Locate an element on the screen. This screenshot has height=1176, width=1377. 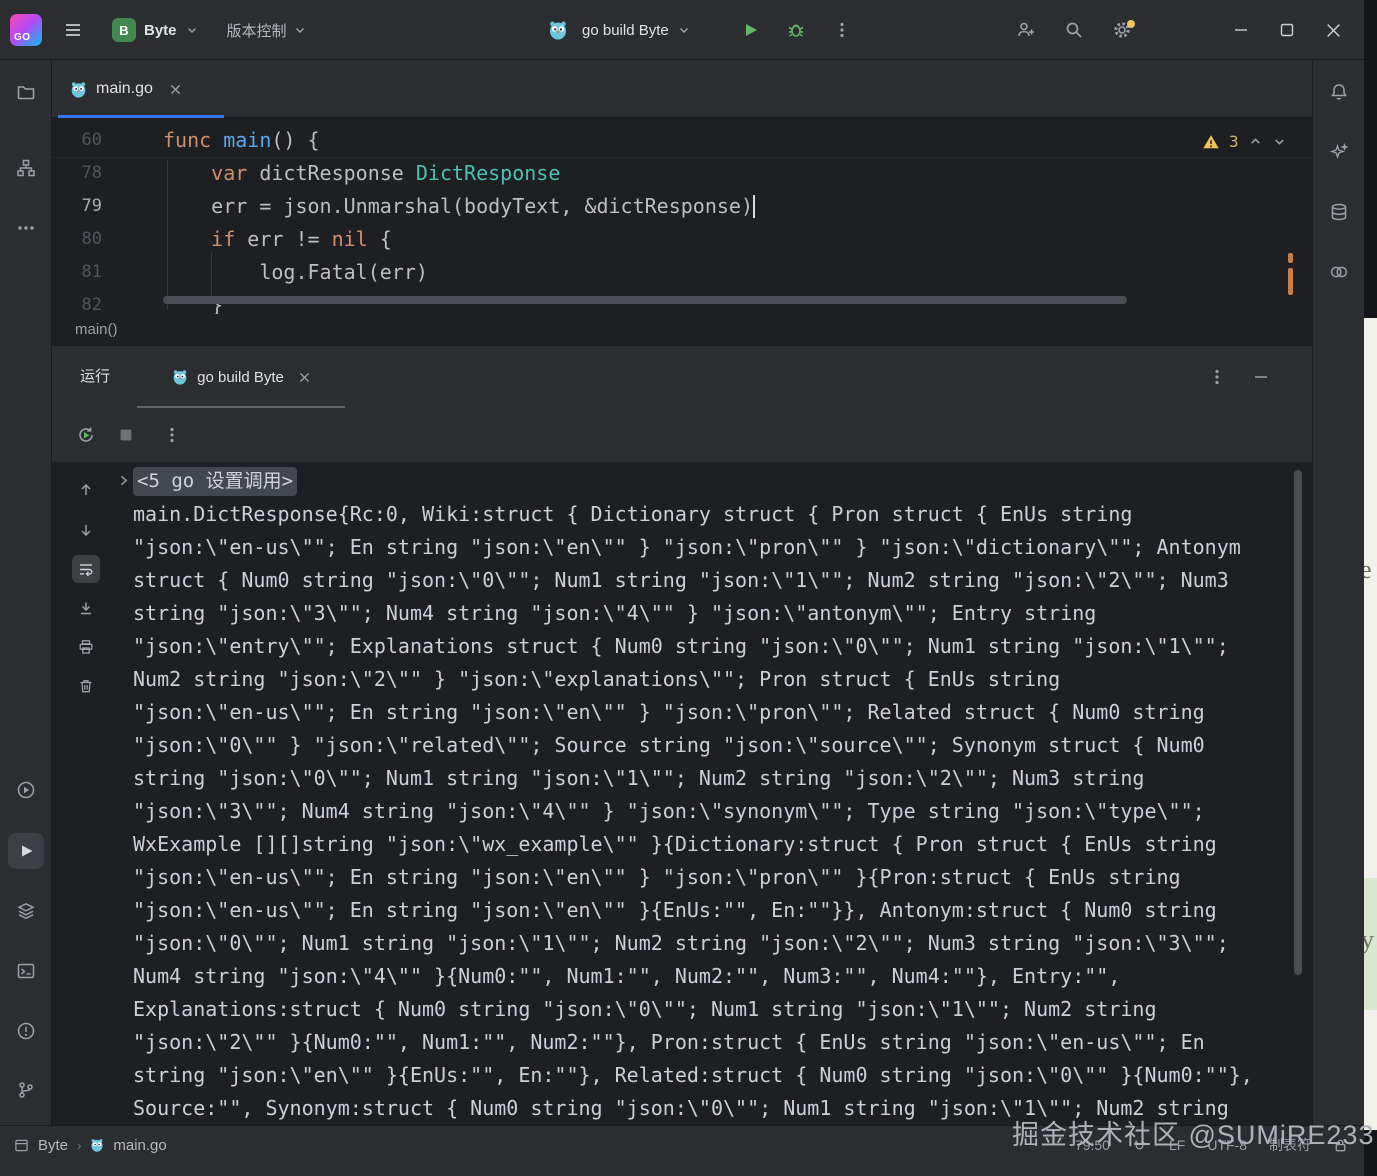
problems-tool-button is located at coordinates (26, 1031).